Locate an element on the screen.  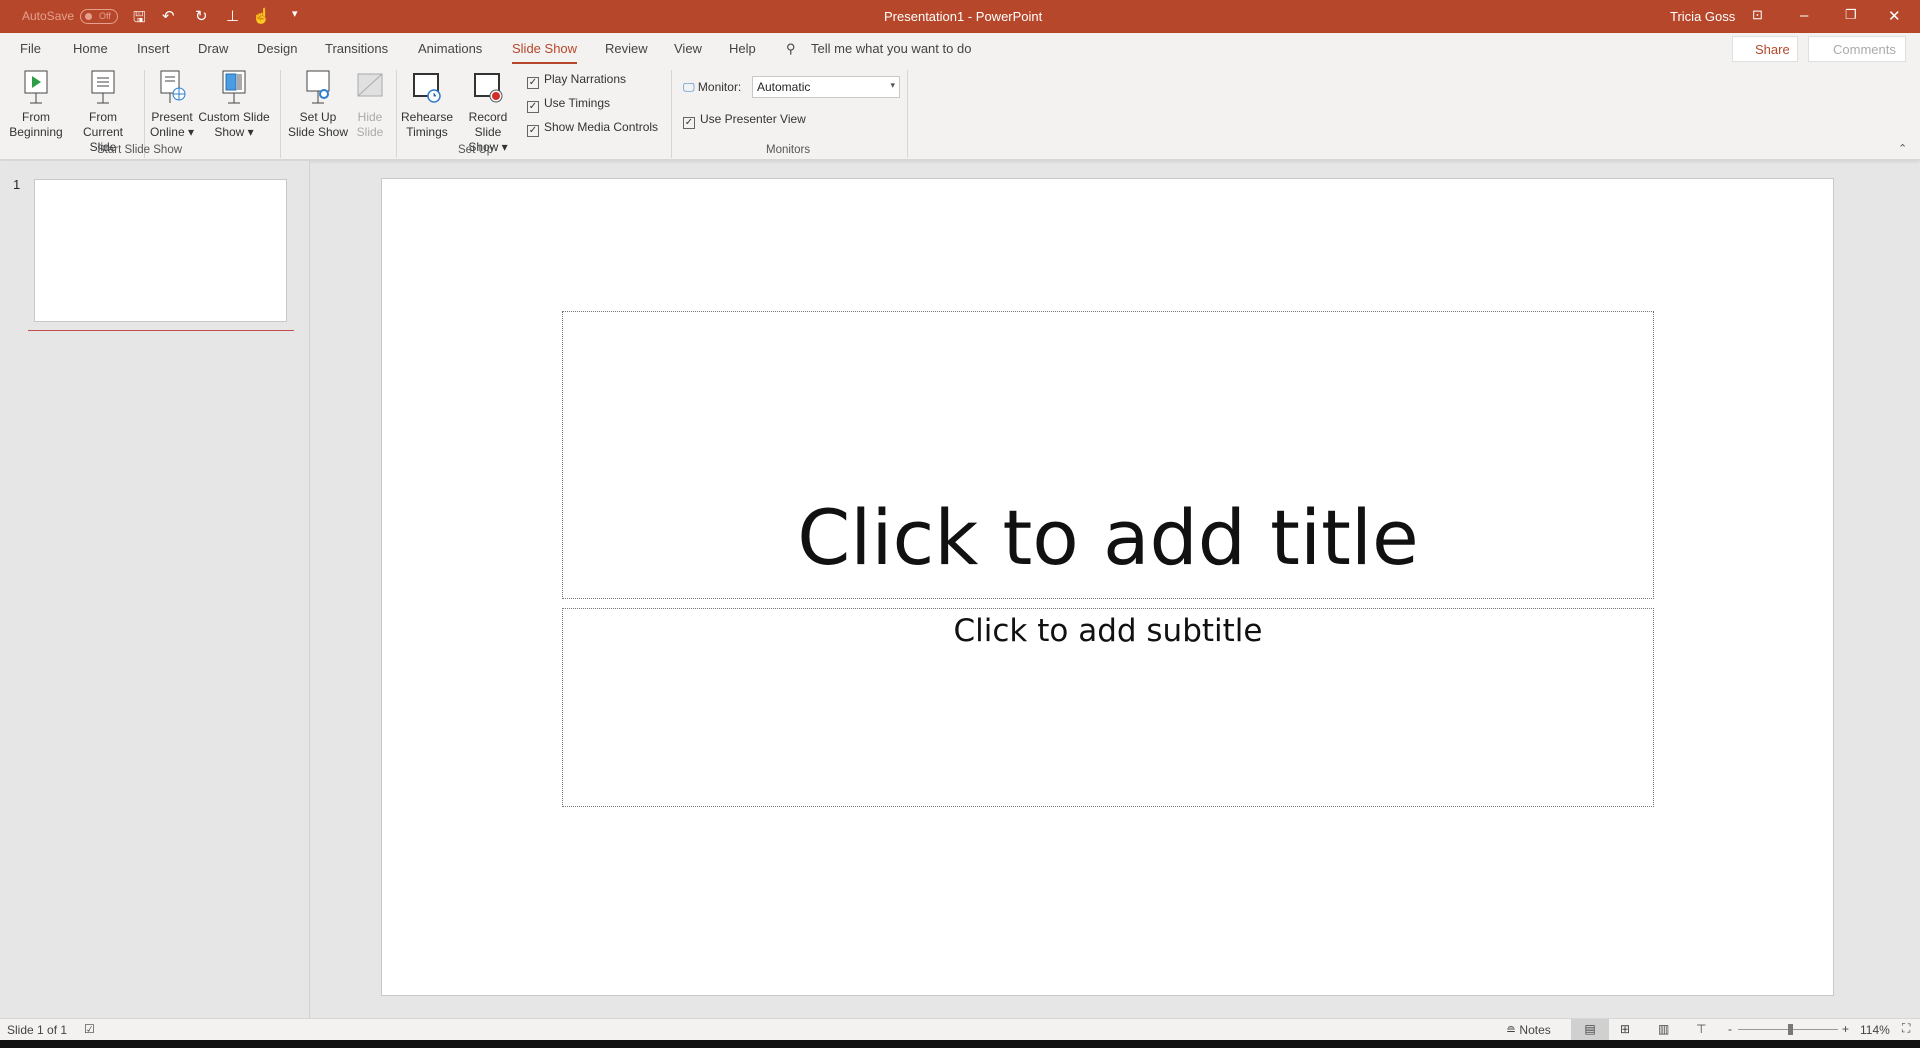
play-narrations-checkbox: ✓ Play Narrations is located at coordinates (576, 80).